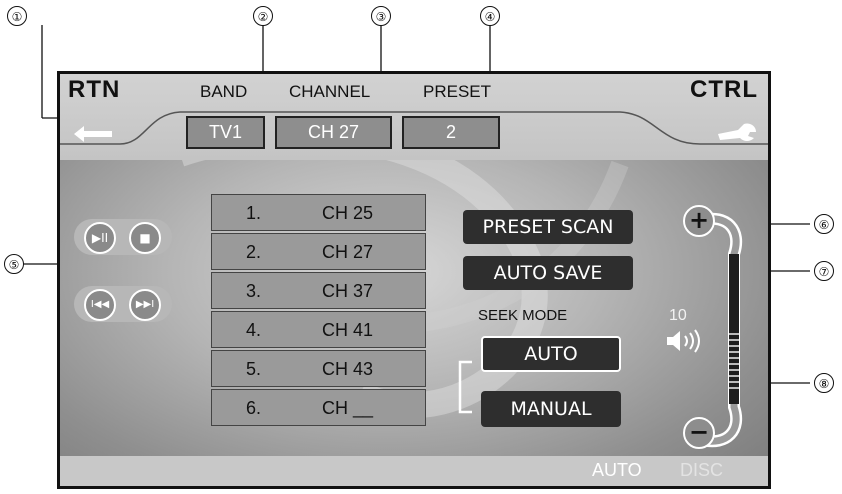 The image size is (842, 494). Describe the element at coordinates (348, 408) in the screenshot. I see `preset-channel: CH __` at that location.